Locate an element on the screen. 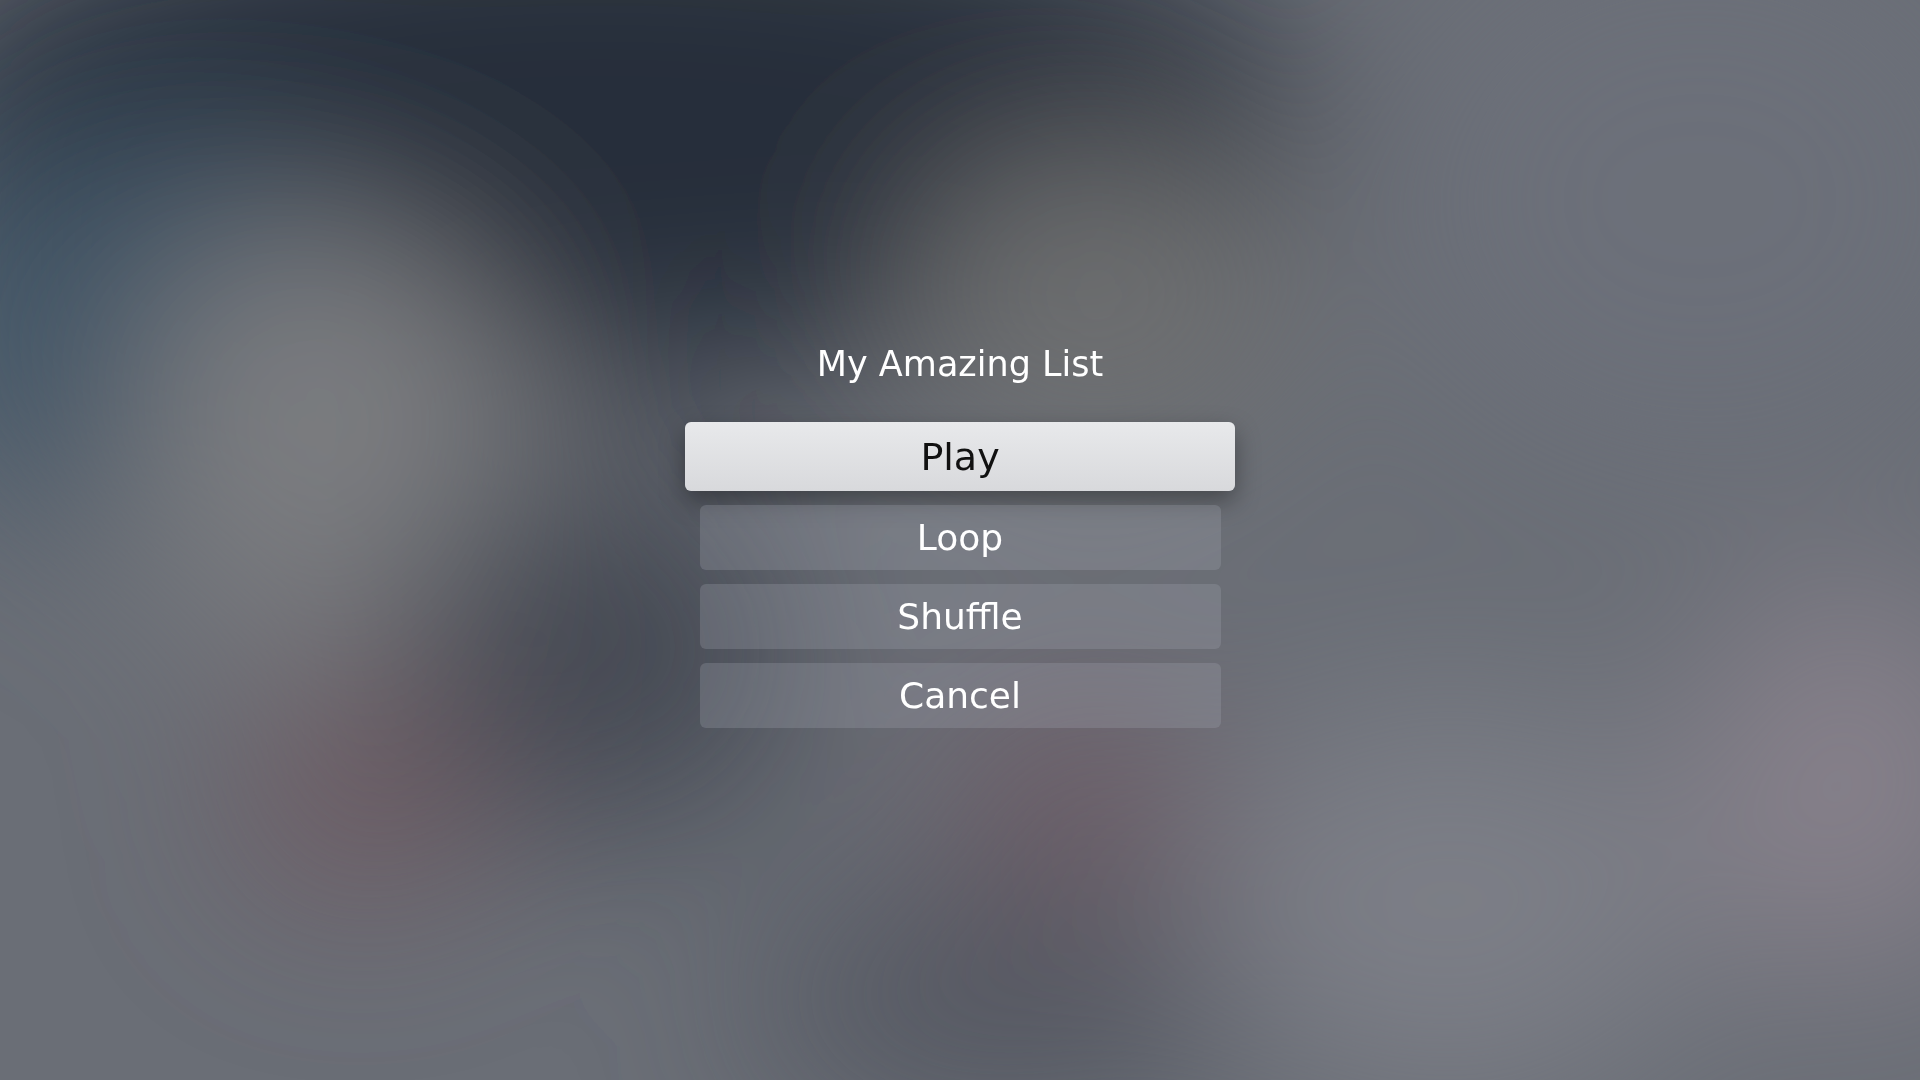  action-button: Cancel is located at coordinates (960, 695).